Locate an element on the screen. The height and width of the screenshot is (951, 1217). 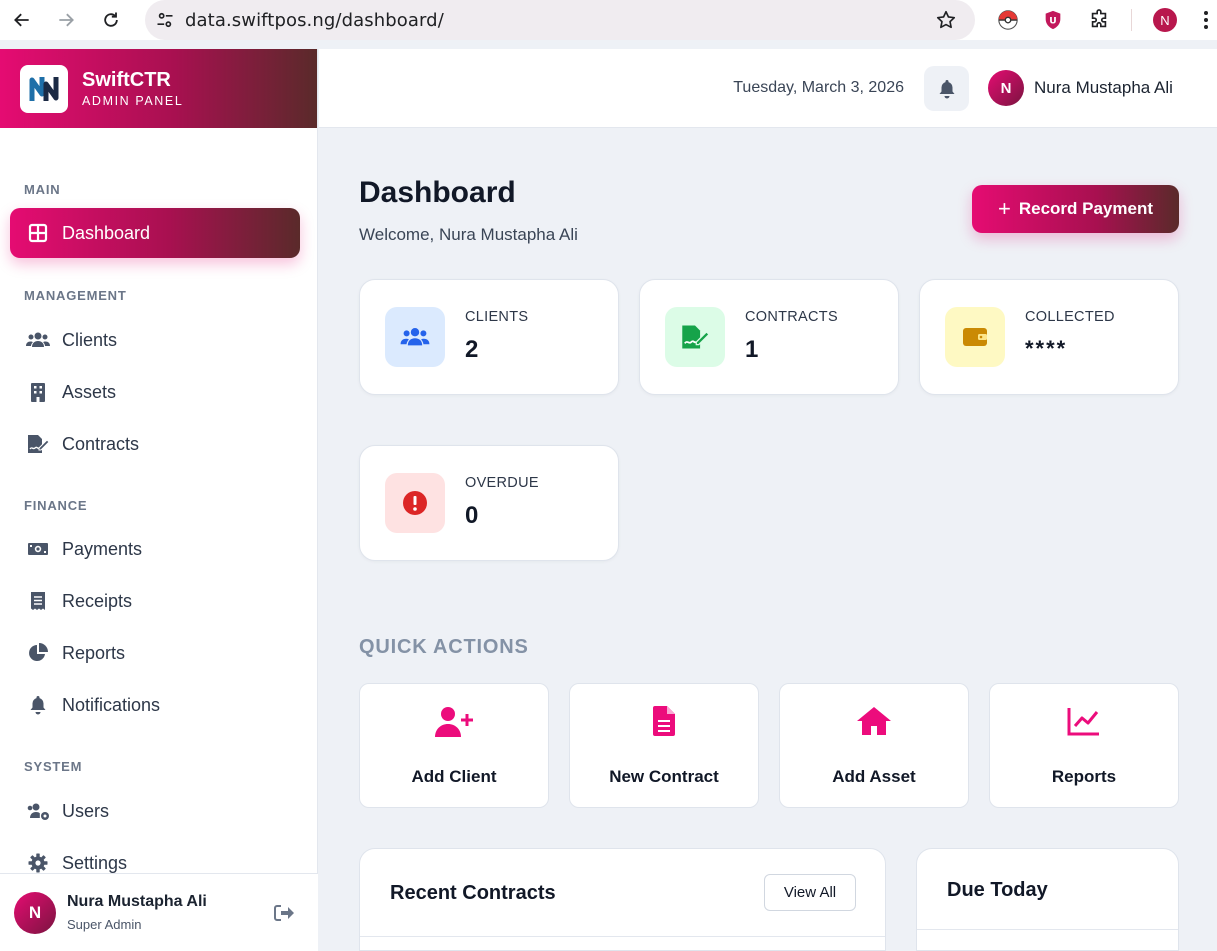
stat-card-collected: COLLECTED **** is located at coordinates (1049, 337).